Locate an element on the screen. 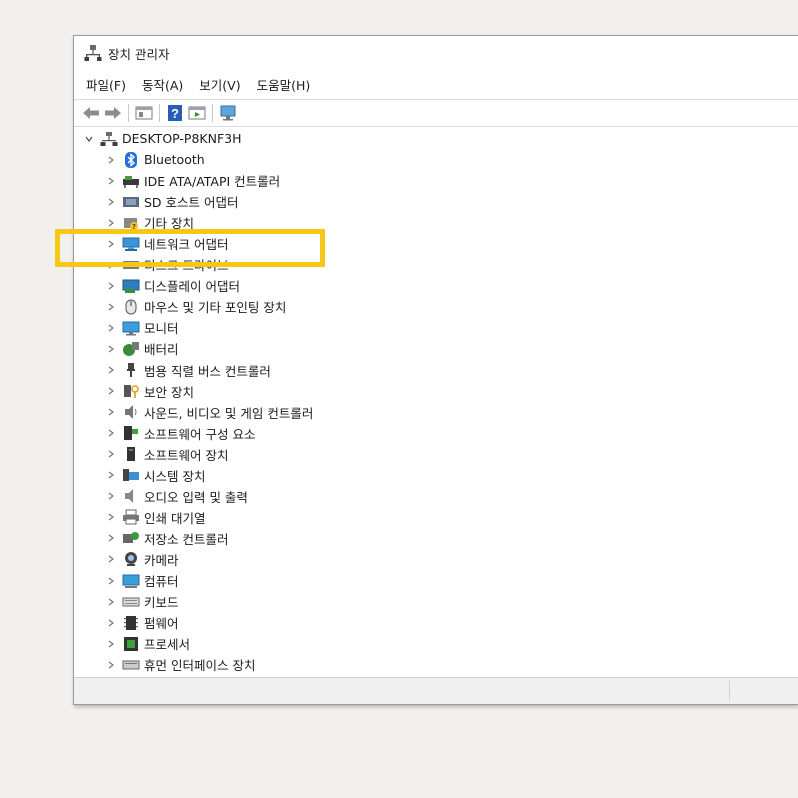 Image resolution: width=798 pixels, height=798 pixels. menu-action: 동작(A) is located at coordinates (162, 84).